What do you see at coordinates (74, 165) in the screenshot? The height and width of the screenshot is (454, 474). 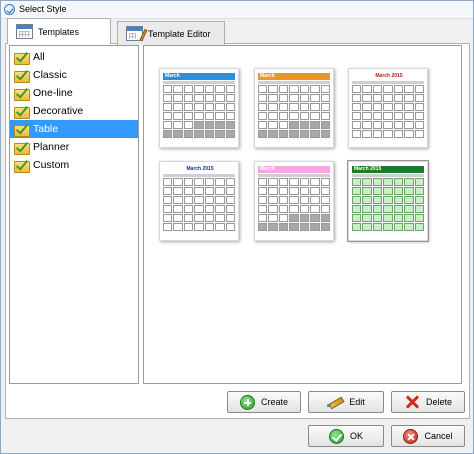 I see `list-item-custom: Custom` at bounding box center [74, 165].